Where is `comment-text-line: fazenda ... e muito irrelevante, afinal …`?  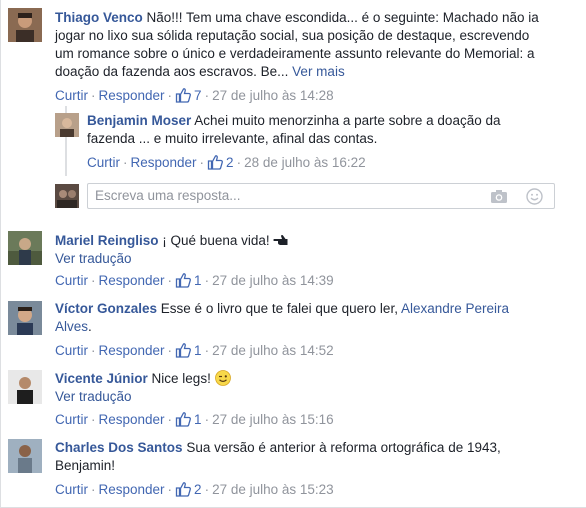 comment-text-line: fazenda ... e muito irrelevante, afinal … is located at coordinates (232, 138).